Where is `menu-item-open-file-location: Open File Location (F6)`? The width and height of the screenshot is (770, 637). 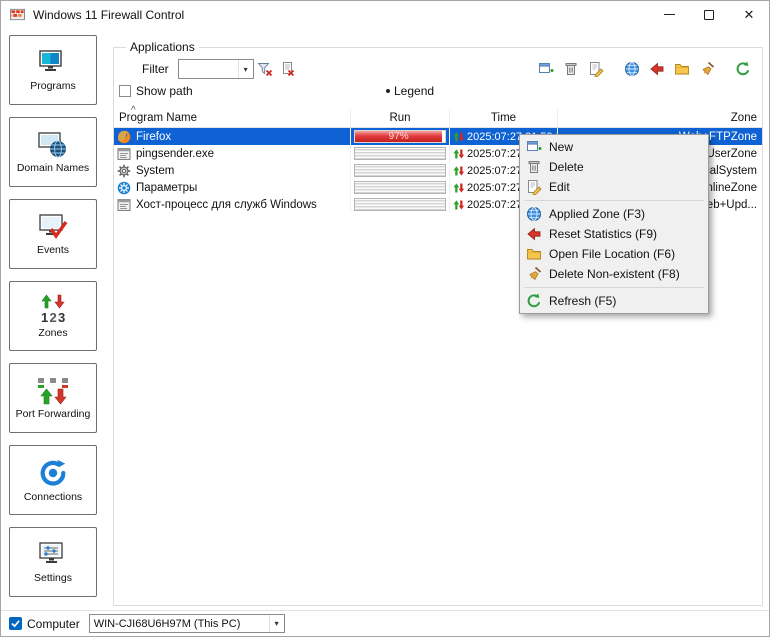
menu-item-open-file-location: Open File Location (F6) is located at coordinates (614, 254).